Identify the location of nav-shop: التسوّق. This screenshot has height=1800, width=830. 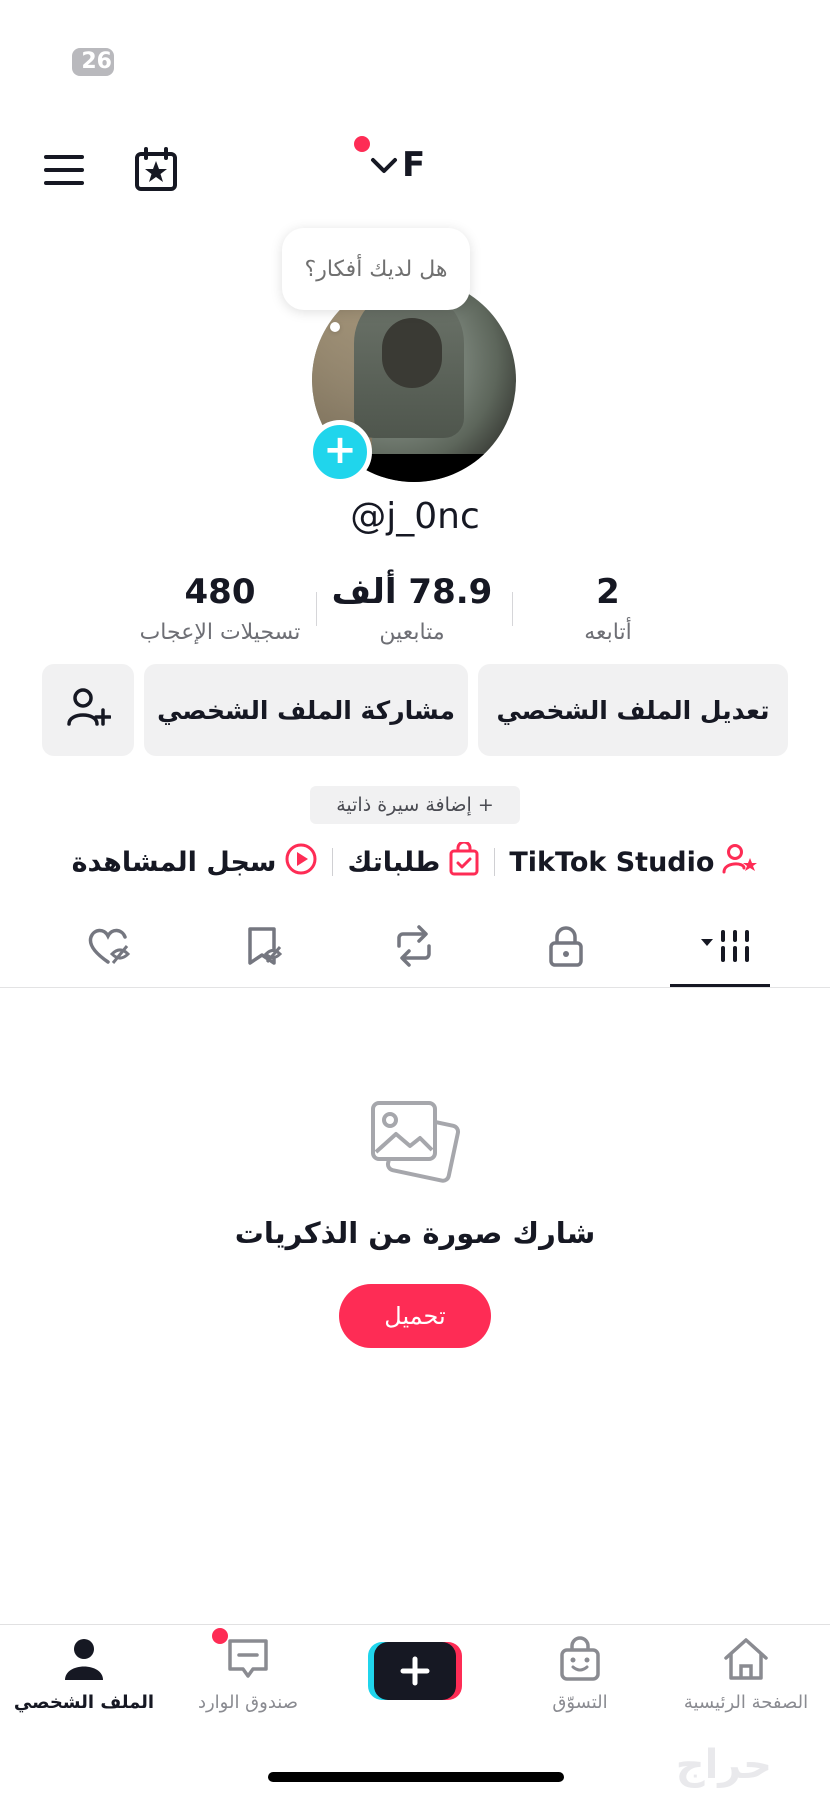
(580, 1676).